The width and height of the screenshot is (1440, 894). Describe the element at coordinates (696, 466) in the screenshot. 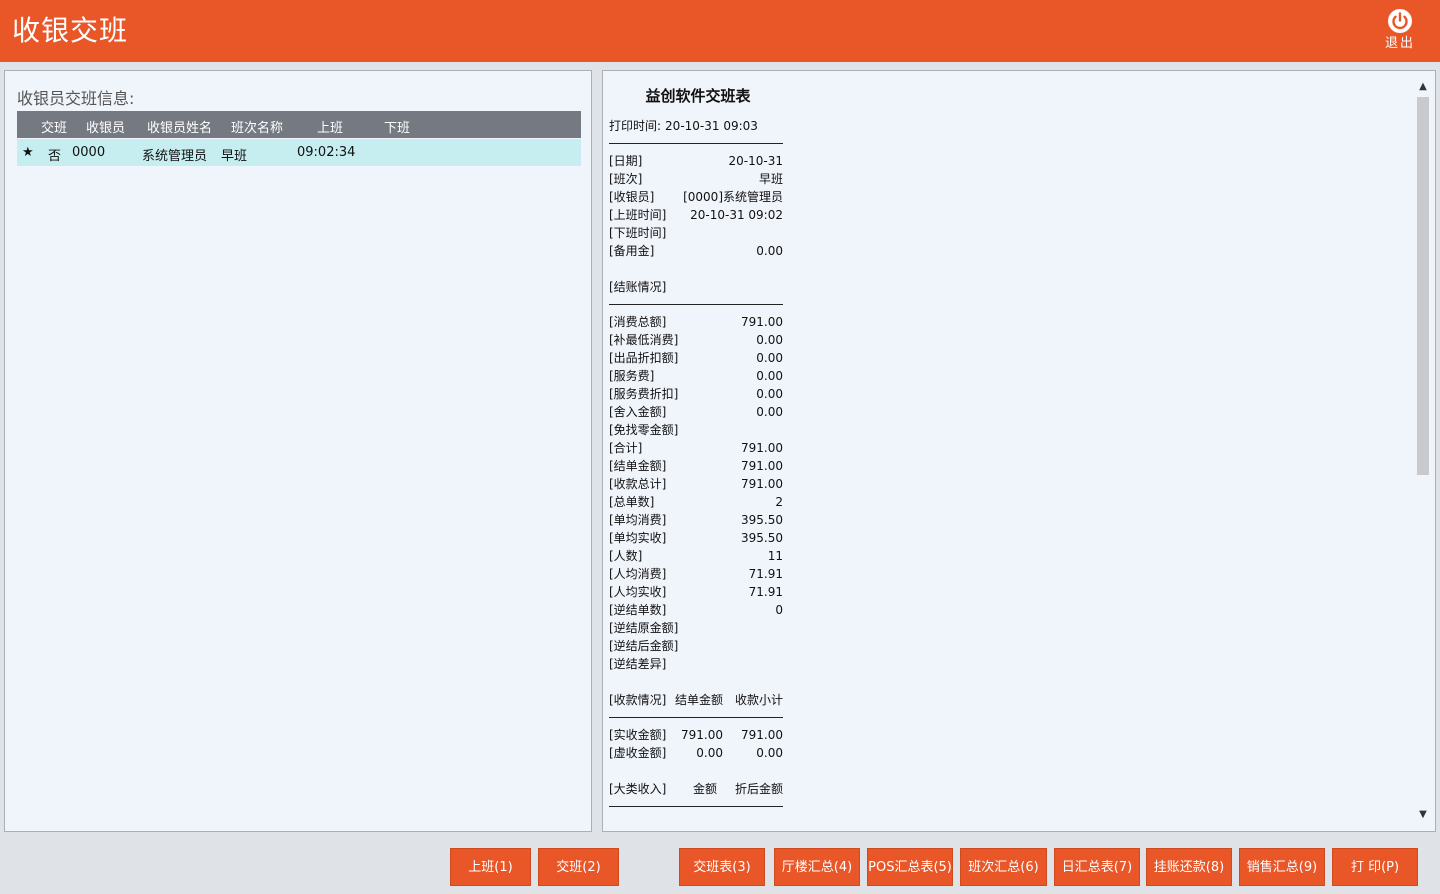

I see `settle-line: [结单金额] 791.00` at that location.